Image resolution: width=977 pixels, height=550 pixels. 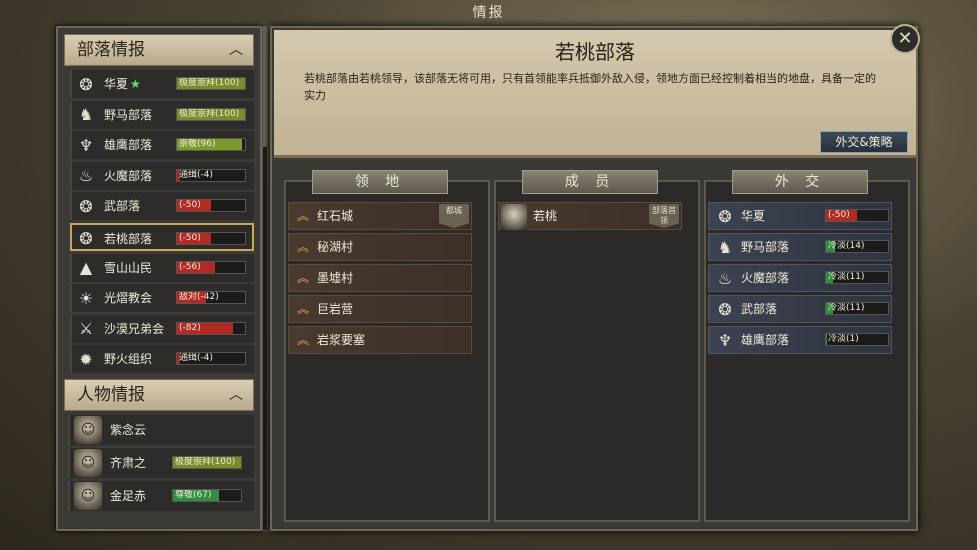 What do you see at coordinates (843, 339) in the screenshot?
I see `relation-text: 冷淡(1)` at bounding box center [843, 339].